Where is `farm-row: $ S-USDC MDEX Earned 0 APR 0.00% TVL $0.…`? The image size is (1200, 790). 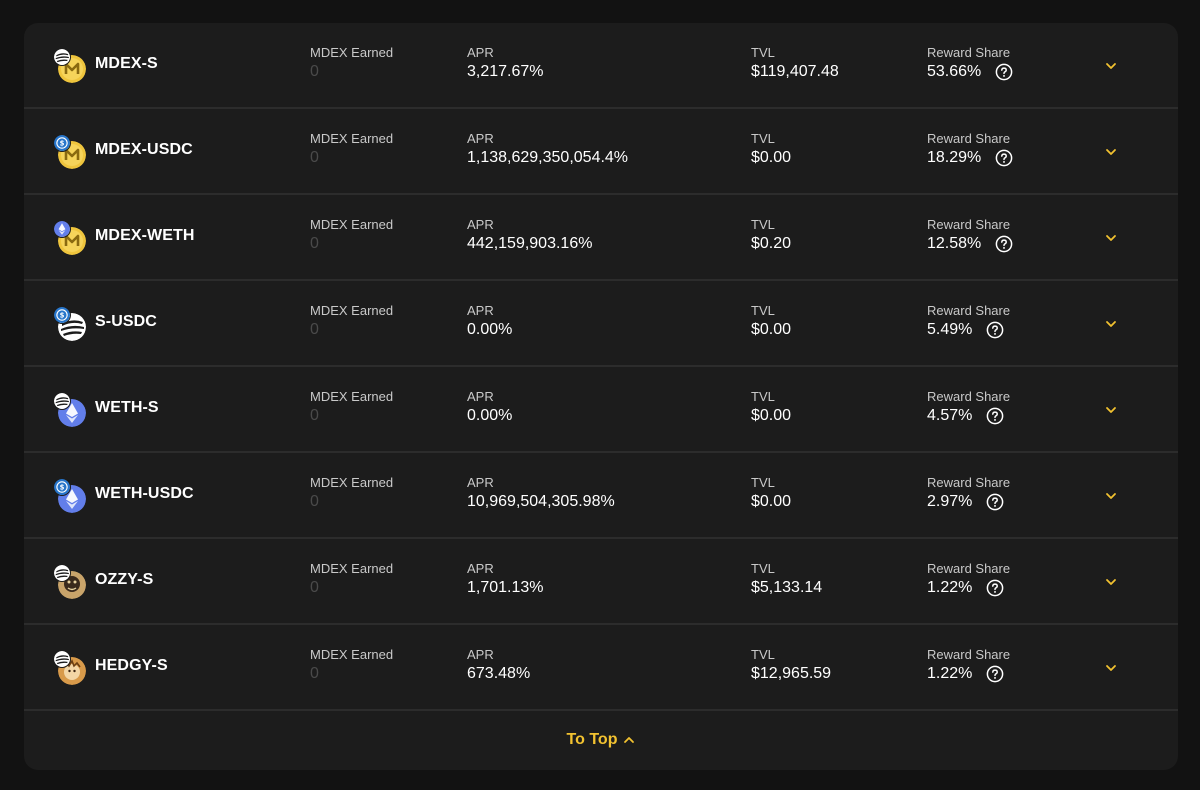
farm-row: $ S-USDC MDEX Earned 0 APR 0.00% TVL $0.… is located at coordinates (601, 324).